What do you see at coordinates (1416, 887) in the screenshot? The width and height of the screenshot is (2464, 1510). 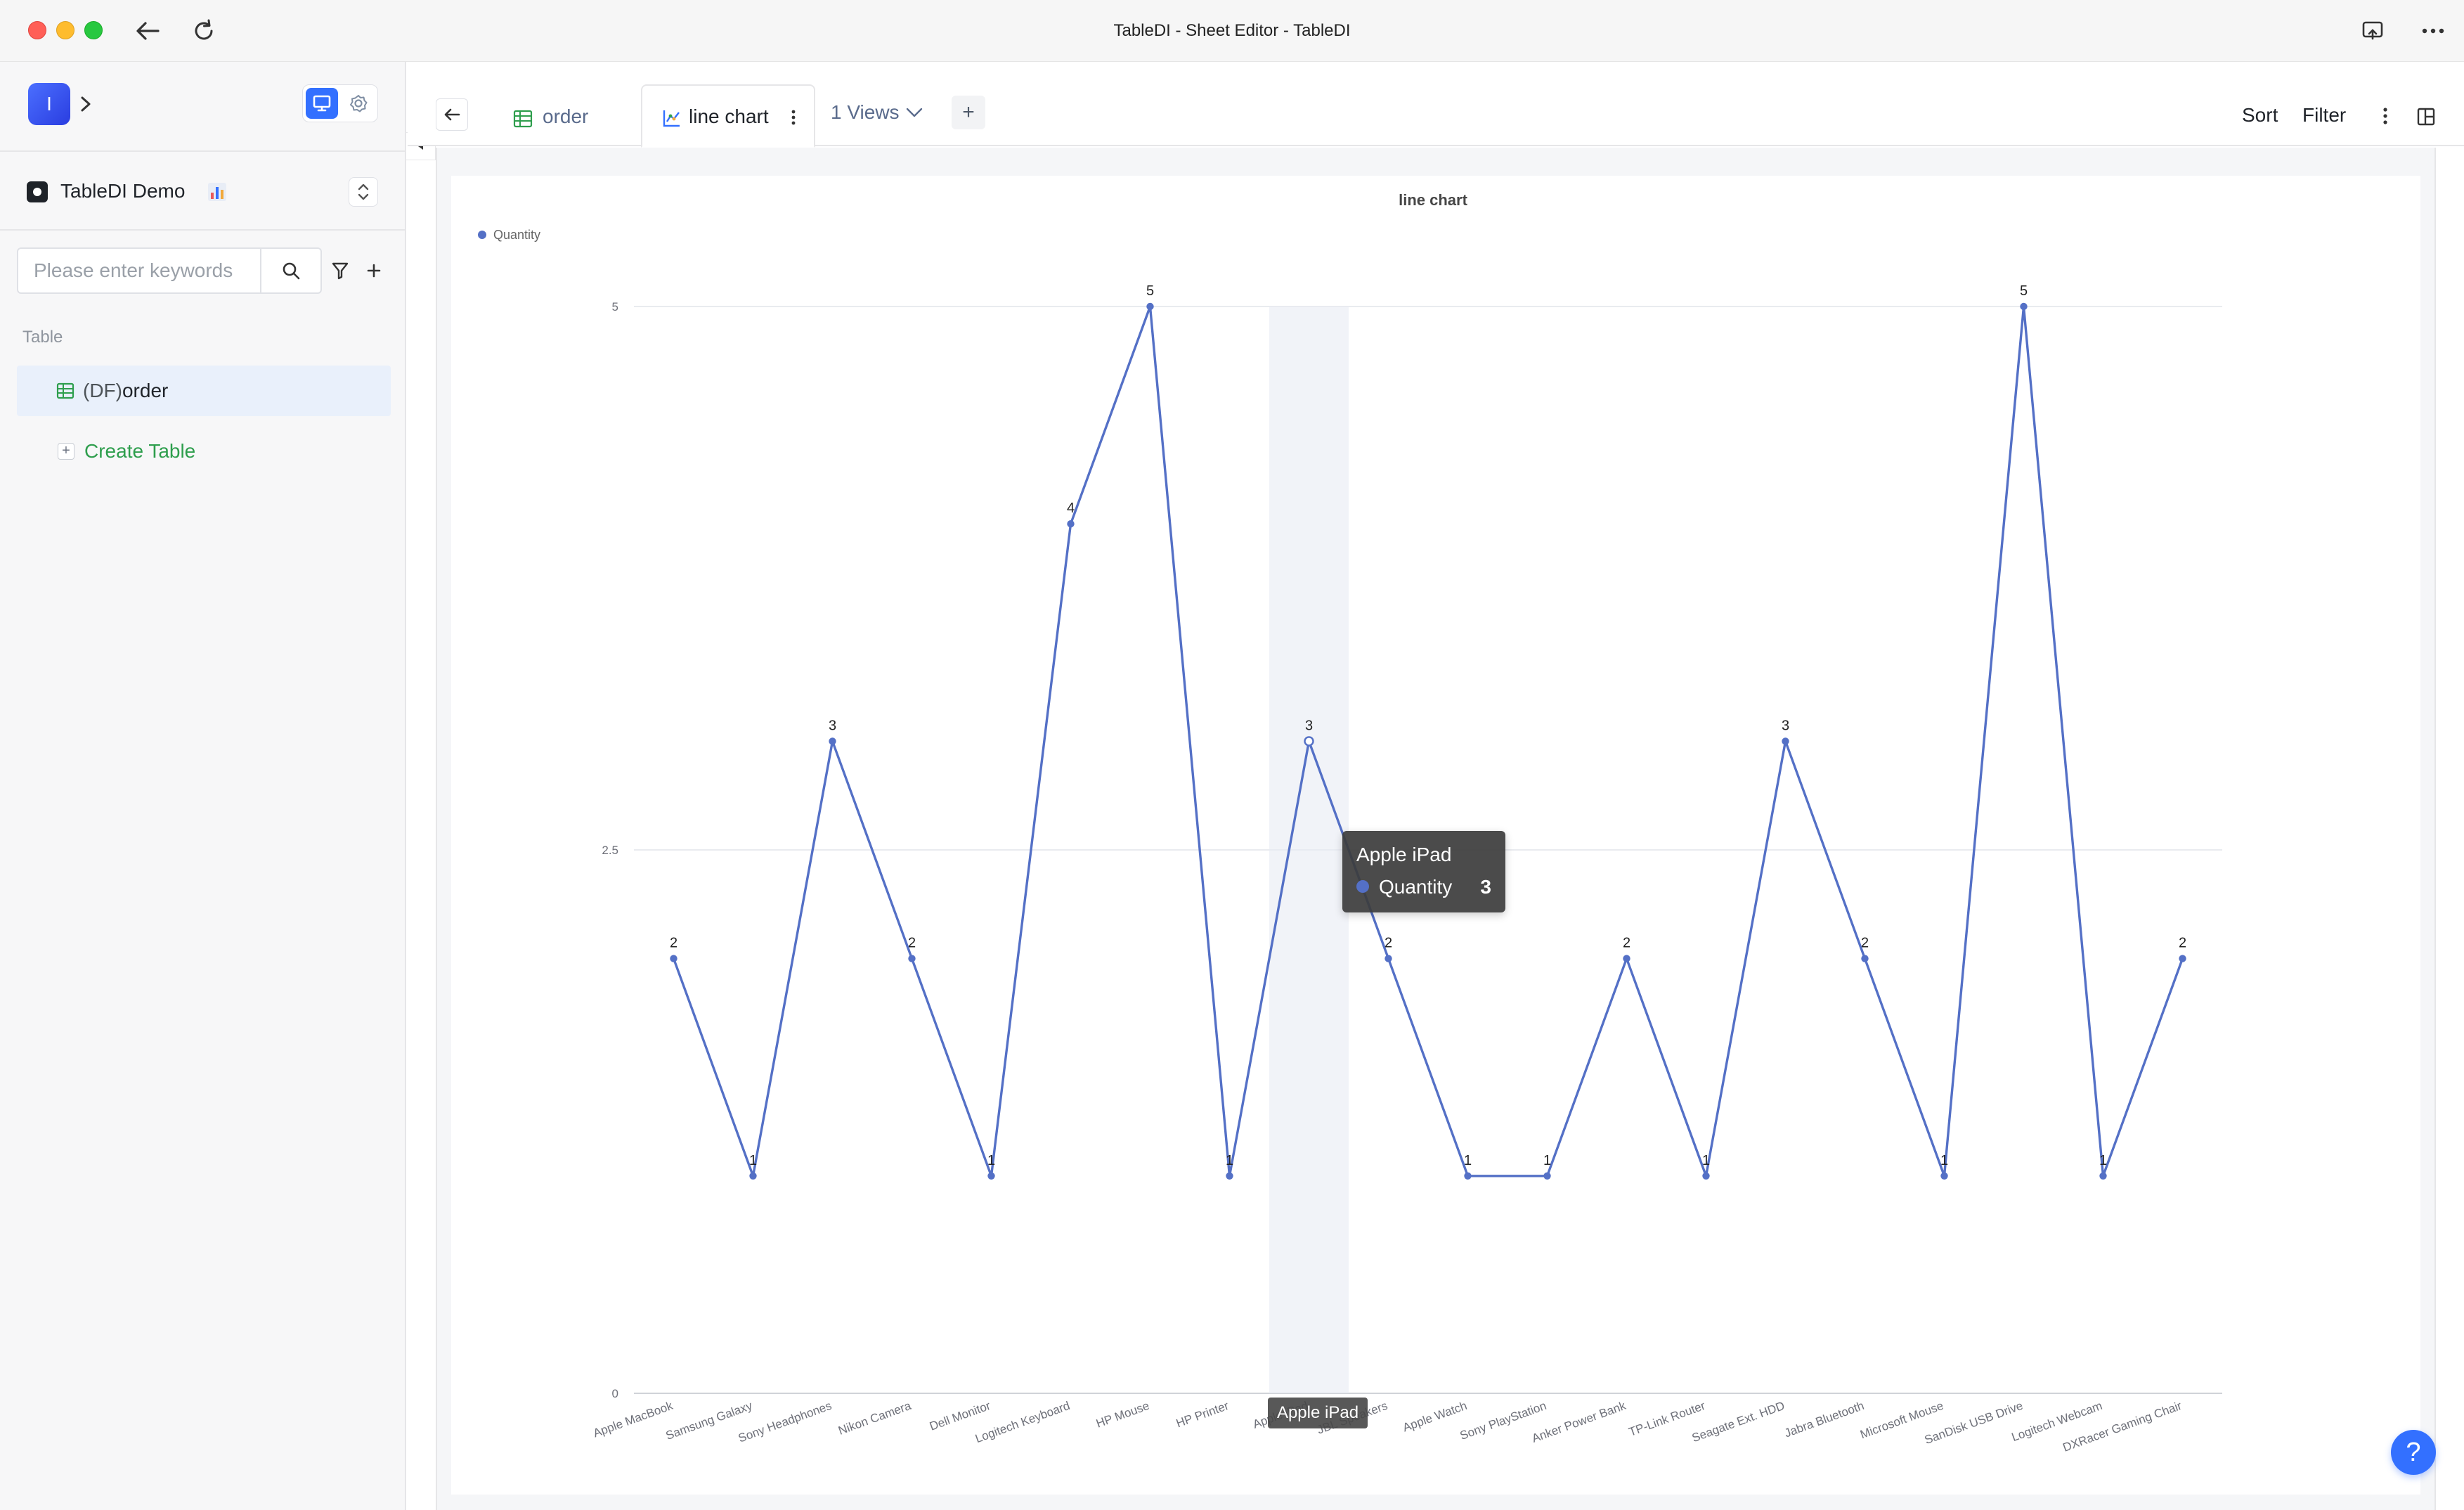 I see `tooltip-series-name: Quantity` at bounding box center [1416, 887].